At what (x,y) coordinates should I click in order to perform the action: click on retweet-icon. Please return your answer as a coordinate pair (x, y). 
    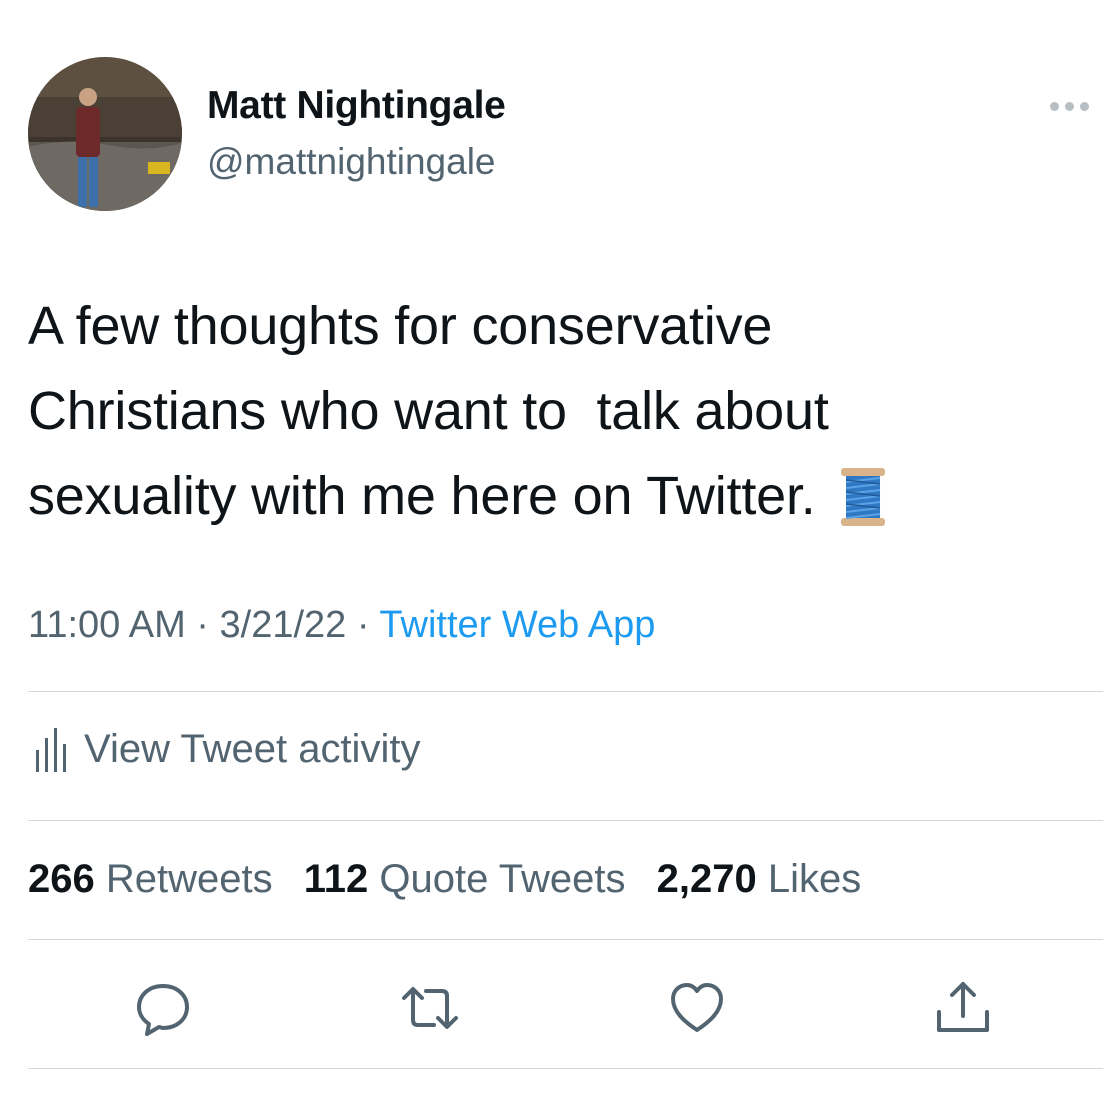
    Looking at the image, I should click on (430, 1008).